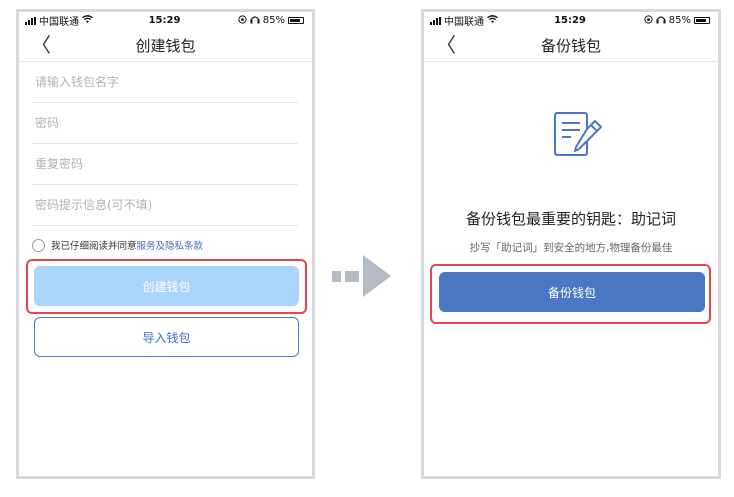  I want to click on agreement-row: 我已仔细阅读并同意 服务及隐私条款, so click(172, 245).